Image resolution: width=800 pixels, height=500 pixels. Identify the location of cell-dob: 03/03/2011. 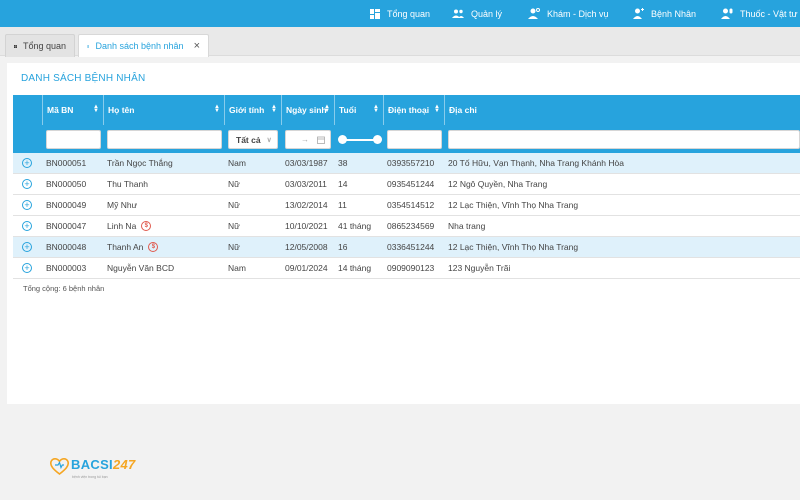
(306, 184).